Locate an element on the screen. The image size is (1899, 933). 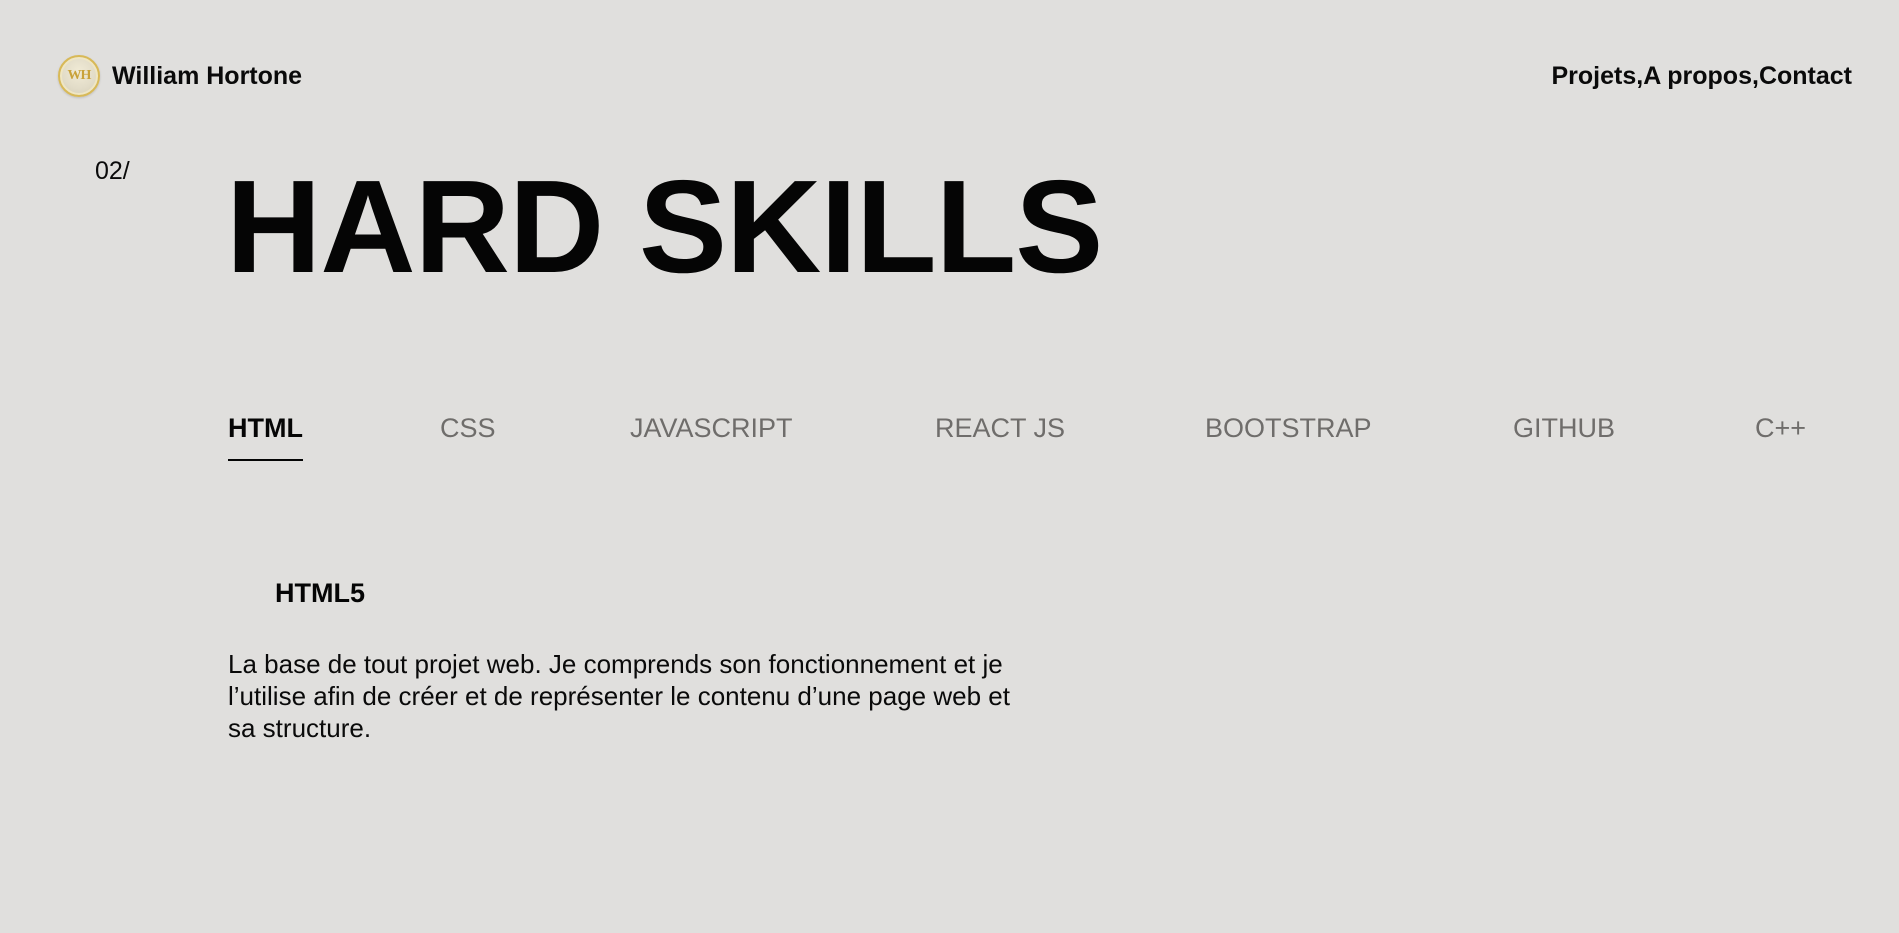
nav-link-projets: Projets is located at coordinates (1593, 76).